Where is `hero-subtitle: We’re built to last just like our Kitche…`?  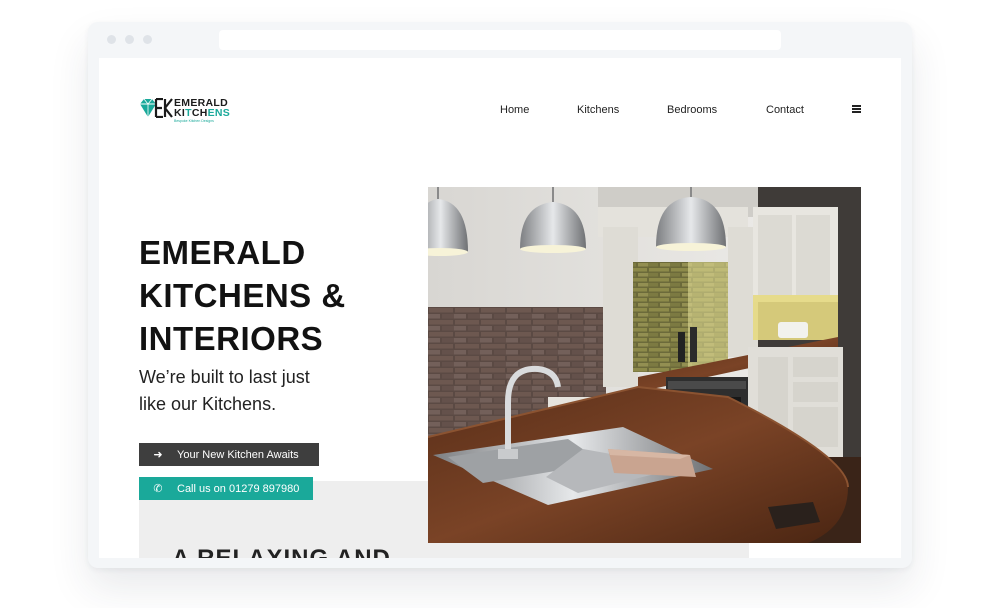
hero-subtitle: We’re built to last just like our Kitche… is located at coordinates (259, 391).